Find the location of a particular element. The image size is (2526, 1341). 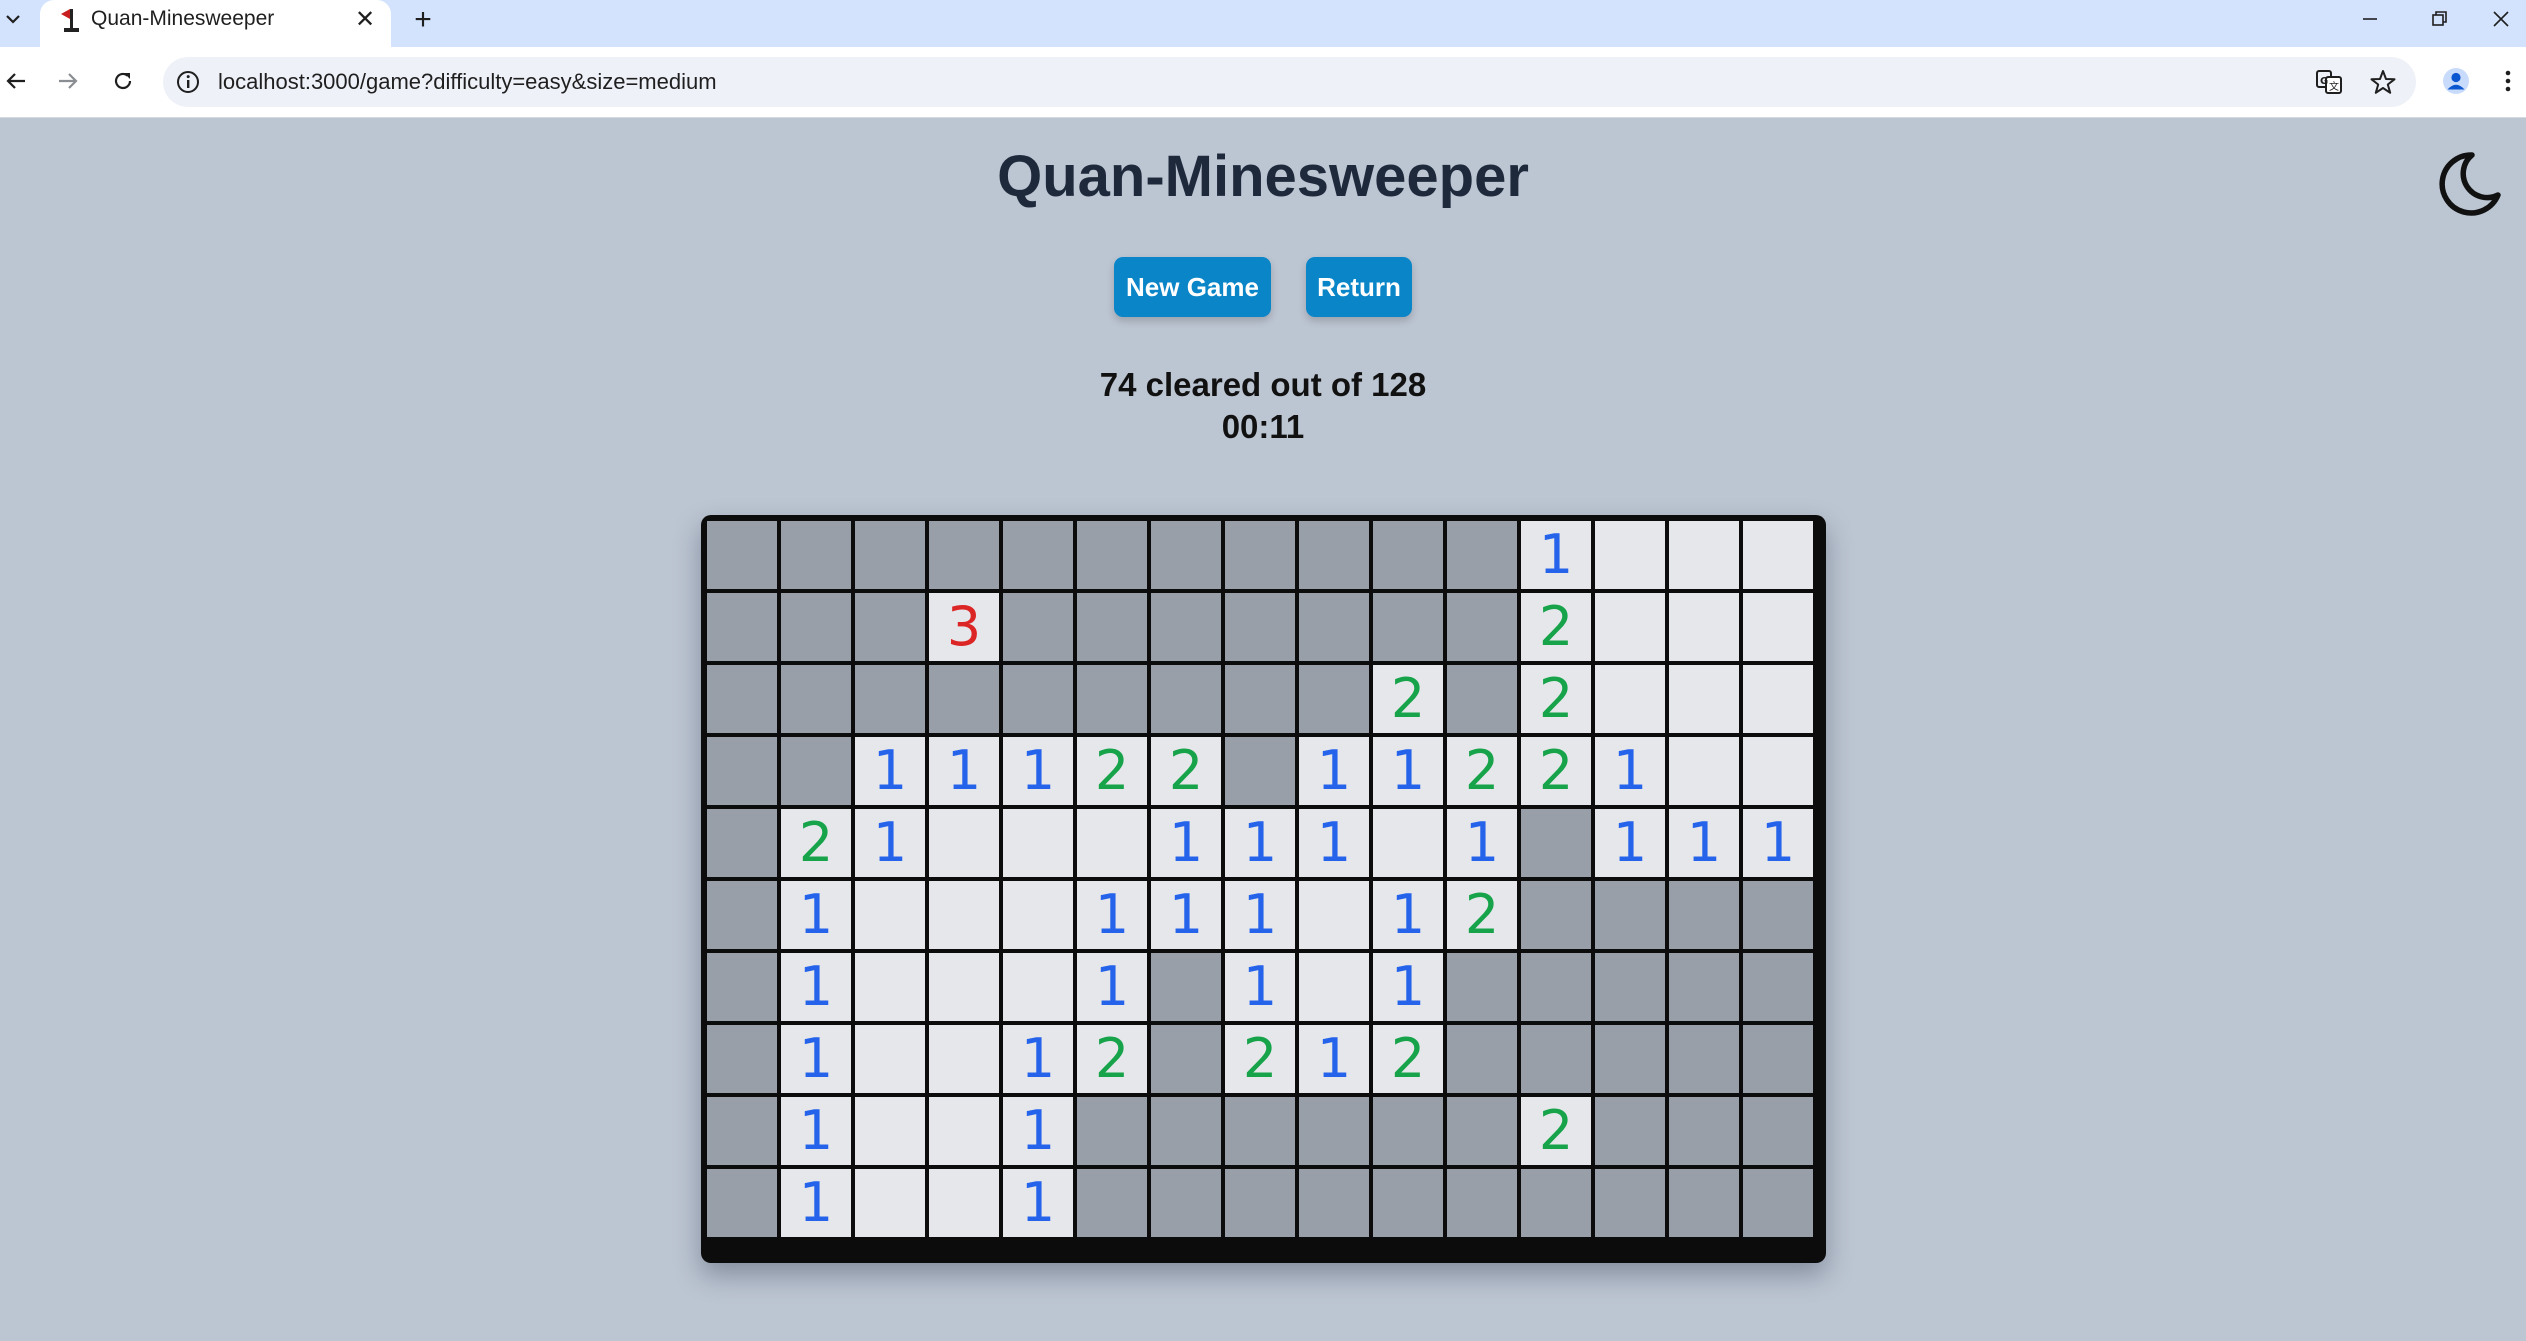

tab-close-icon: ✕ is located at coordinates (365, 19).